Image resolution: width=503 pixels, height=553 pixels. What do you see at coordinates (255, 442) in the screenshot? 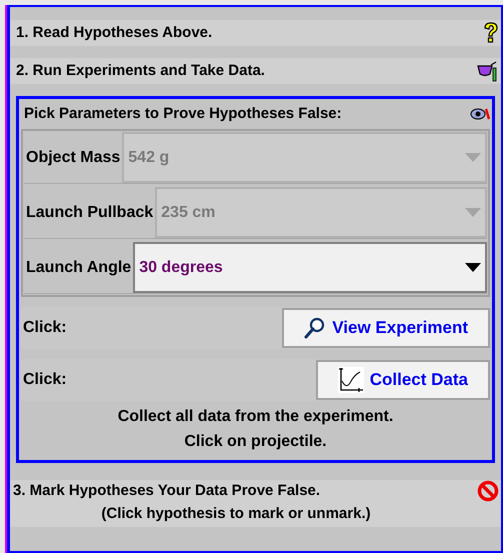
I see `instruction-text: Click on projectile.` at bounding box center [255, 442].